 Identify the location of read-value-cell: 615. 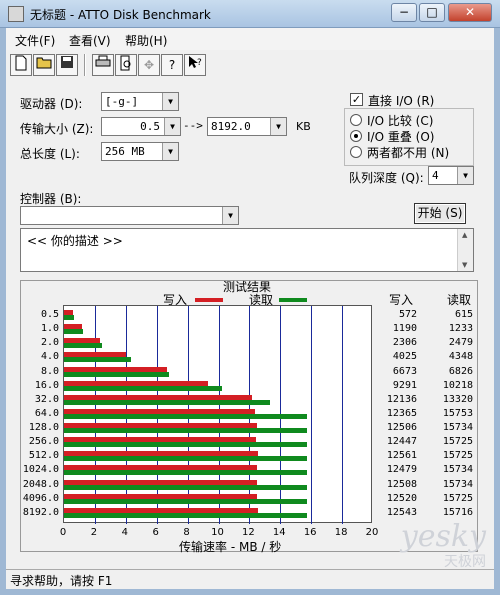
(463, 314).